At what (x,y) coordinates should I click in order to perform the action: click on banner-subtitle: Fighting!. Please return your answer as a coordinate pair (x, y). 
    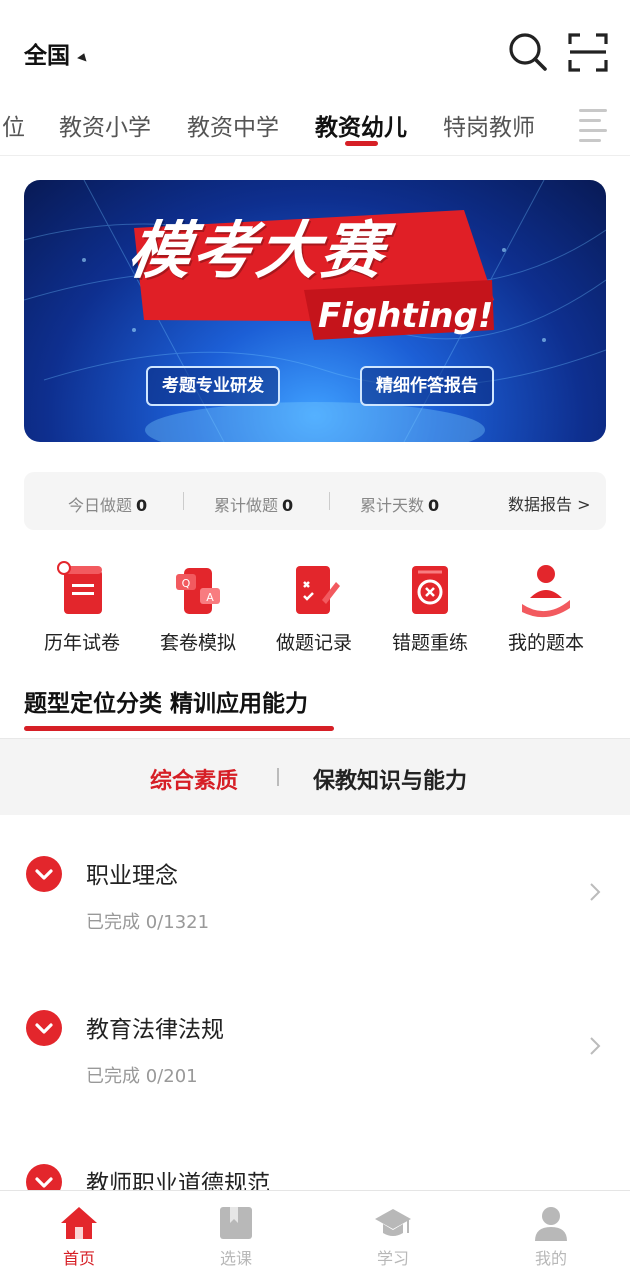
    Looking at the image, I should click on (406, 316).